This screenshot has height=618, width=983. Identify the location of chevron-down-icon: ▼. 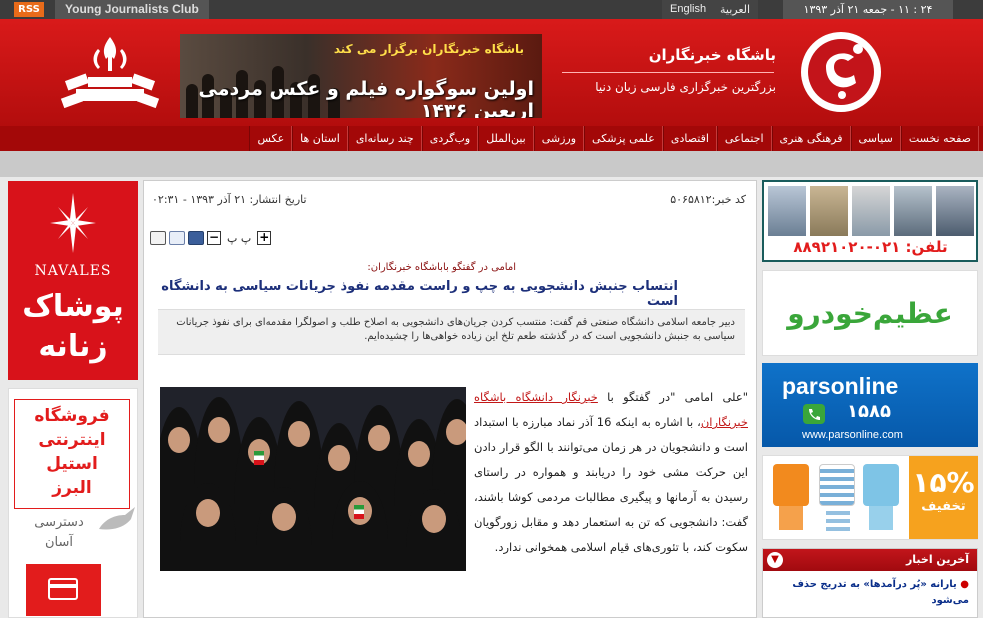
(775, 560).